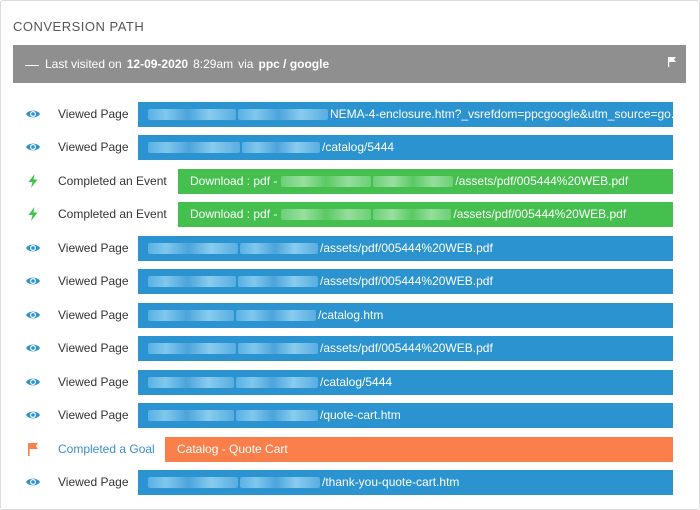  Describe the element at coordinates (294, 64) in the screenshot. I see `visit-source: ppc / google` at that location.